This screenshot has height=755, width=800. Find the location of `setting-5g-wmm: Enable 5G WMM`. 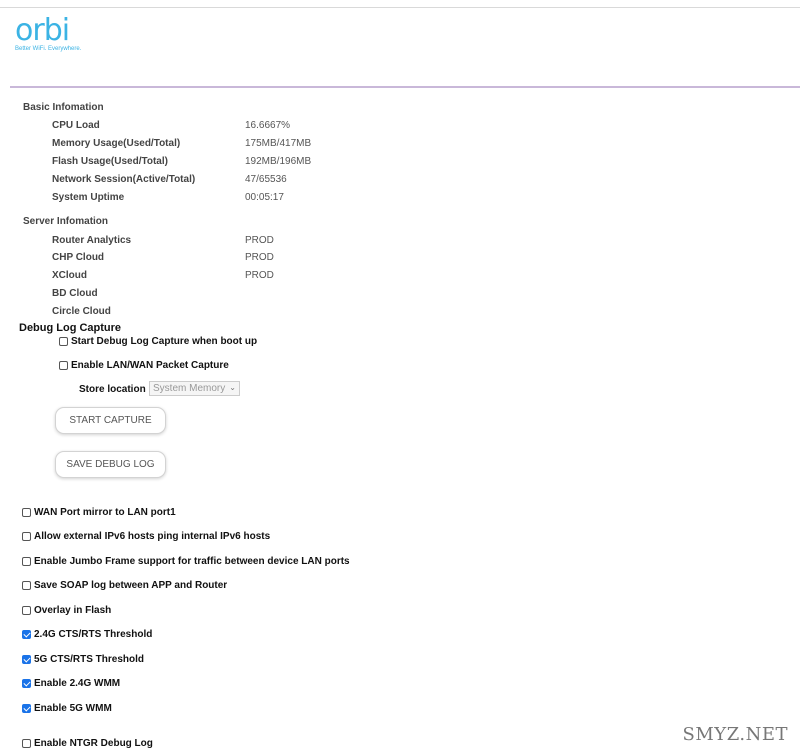

setting-5g-wmm: Enable 5G WMM is located at coordinates (67, 708).